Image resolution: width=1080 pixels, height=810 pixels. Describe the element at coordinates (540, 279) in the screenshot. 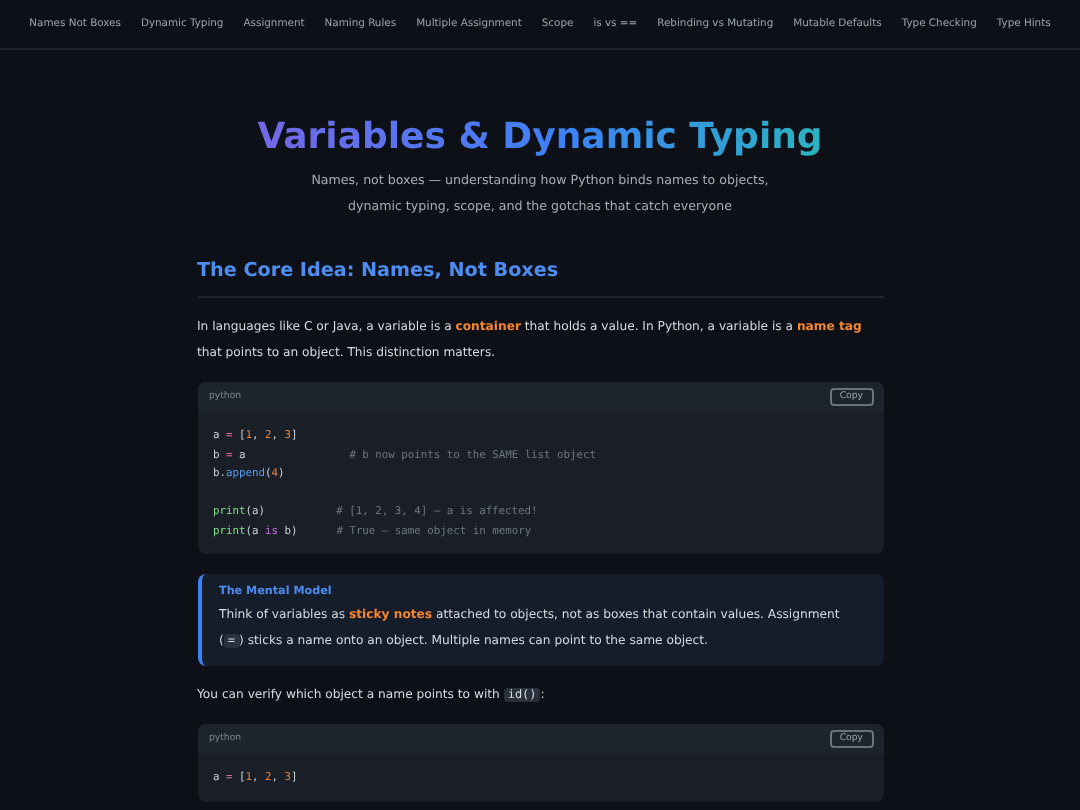

I see `section-heading: The Core Idea: Names, Not Boxes` at that location.